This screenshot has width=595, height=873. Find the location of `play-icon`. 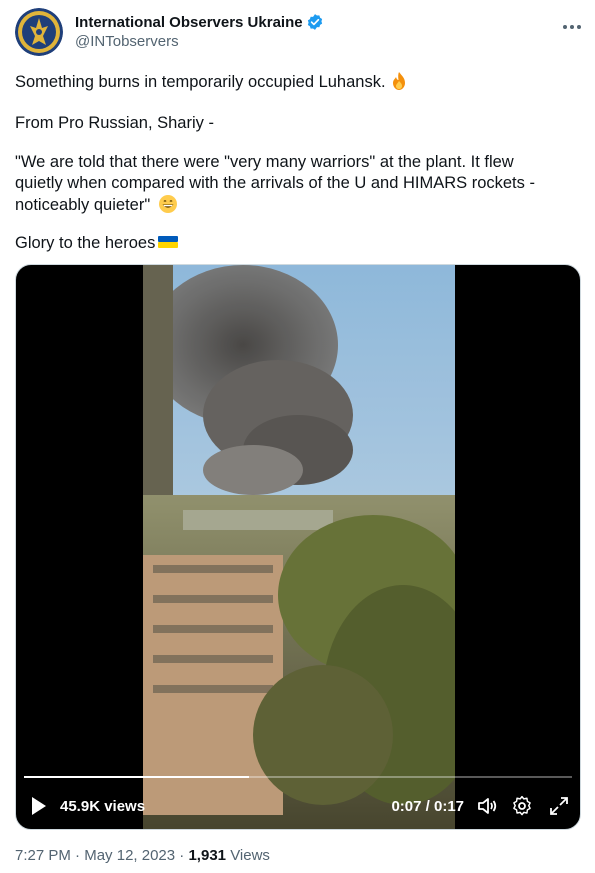

play-icon is located at coordinates (39, 808).